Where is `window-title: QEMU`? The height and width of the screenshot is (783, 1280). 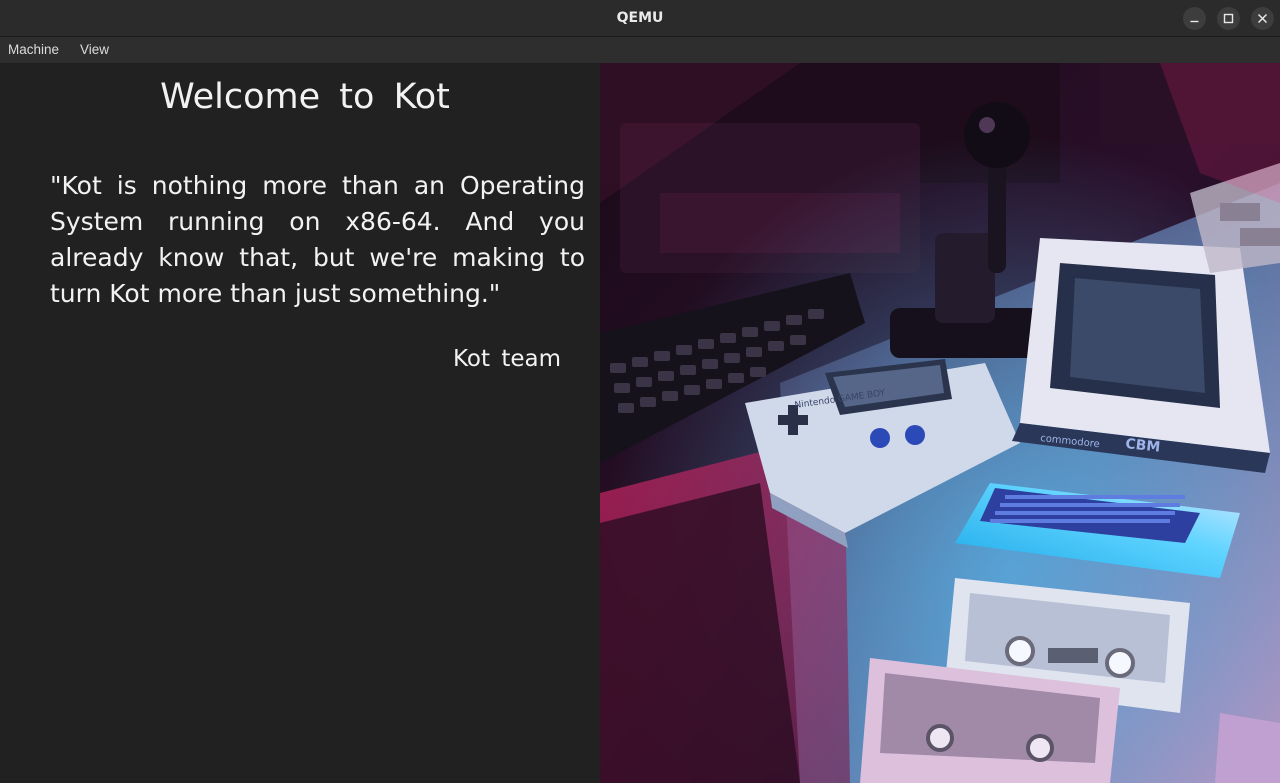
window-title: QEMU is located at coordinates (640, 18).